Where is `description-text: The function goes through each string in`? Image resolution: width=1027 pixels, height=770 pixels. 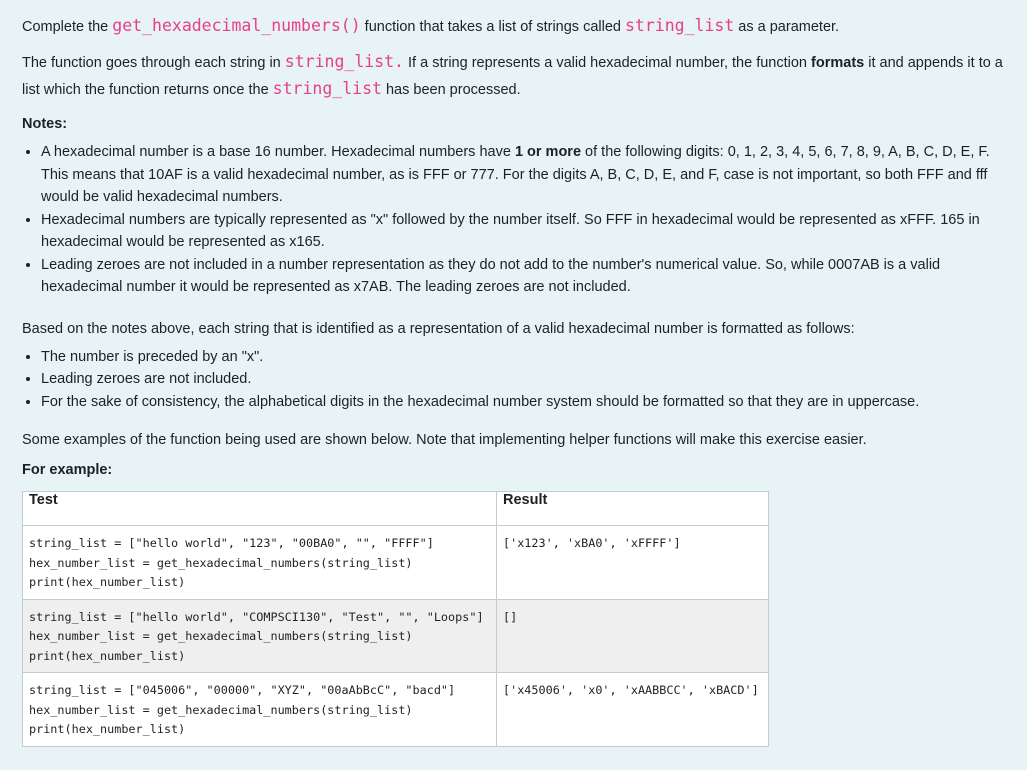 description-text: The function goes through each string in is located at coordinates (153, 63).